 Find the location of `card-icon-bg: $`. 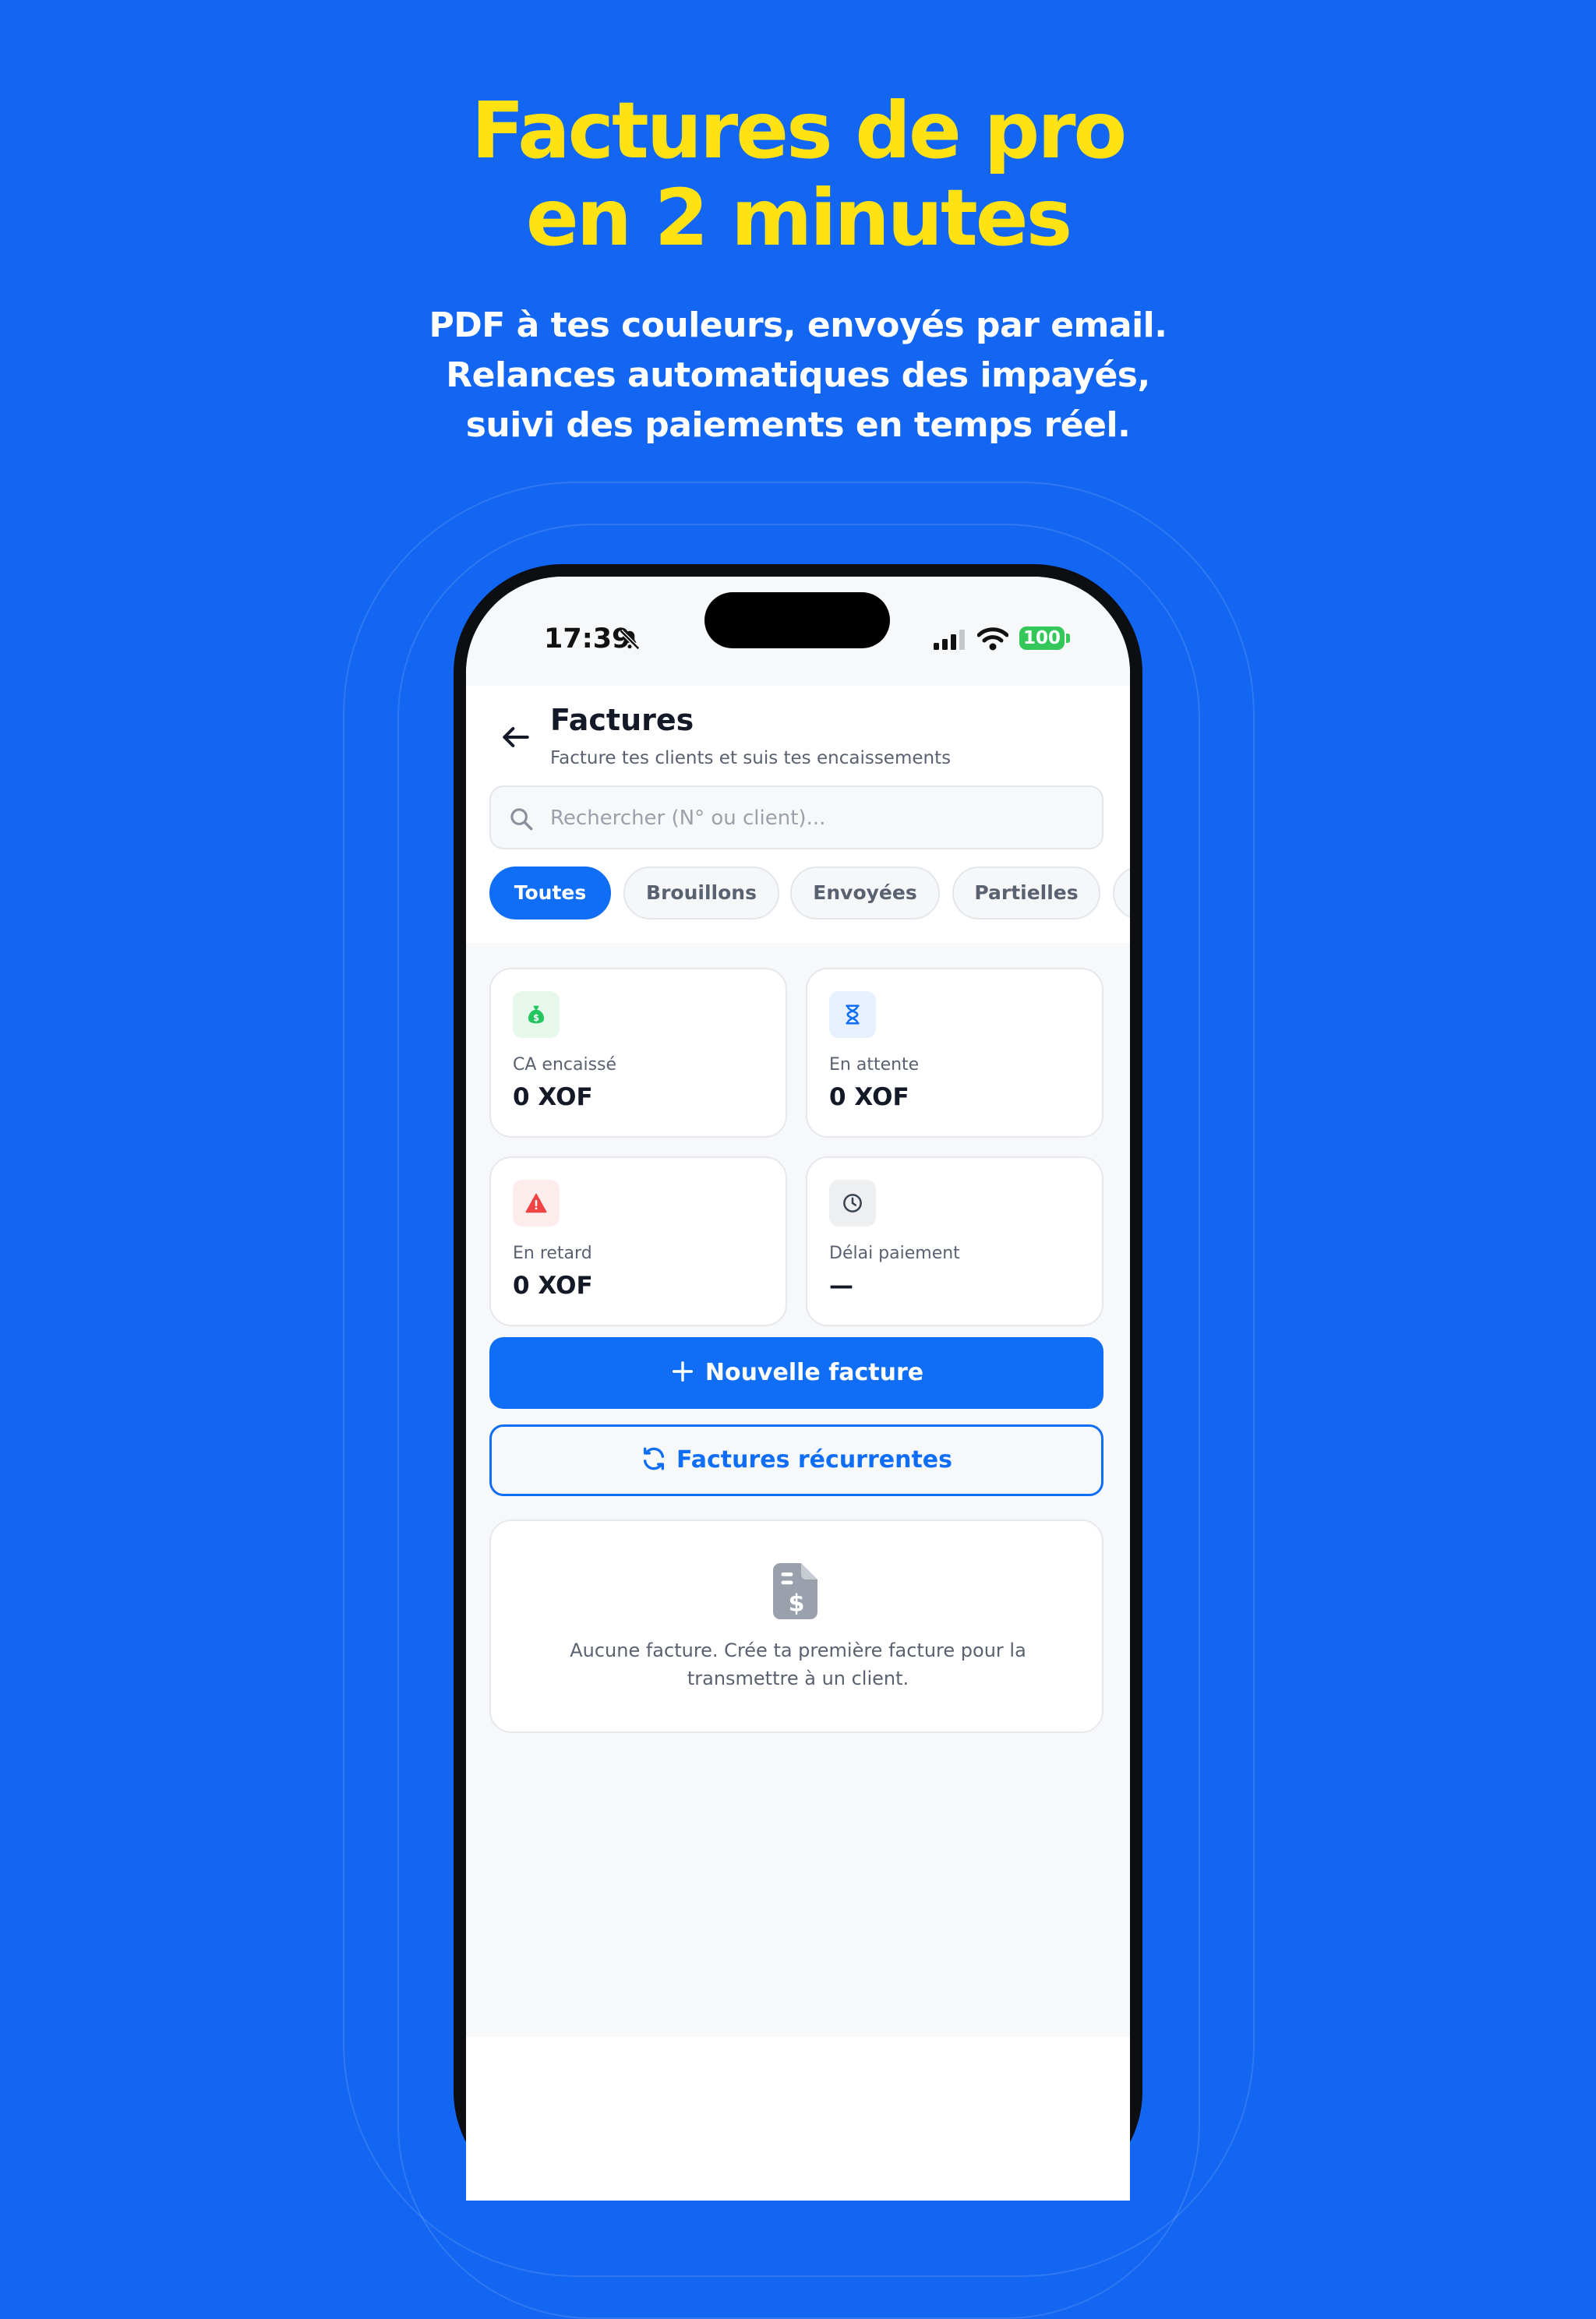

card-icon-bg: $ is located at coordinates (536, 1014).